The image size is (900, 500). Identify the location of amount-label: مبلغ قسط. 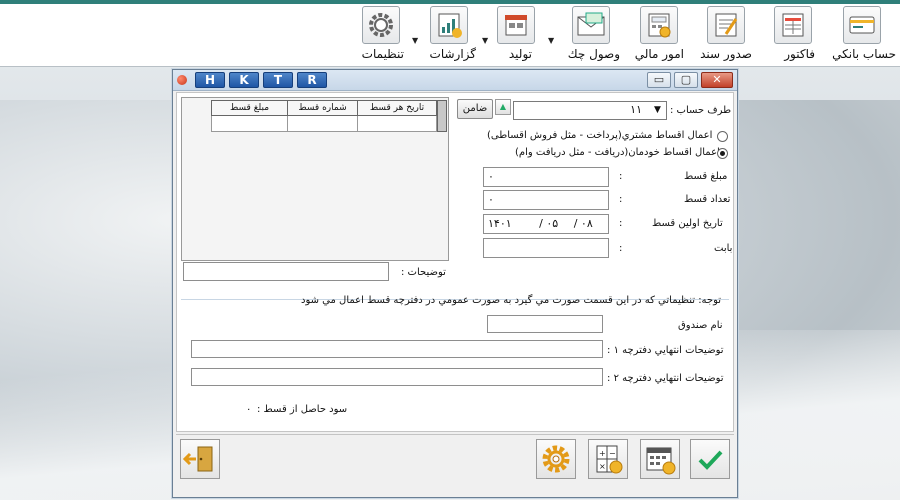
(706, 176).